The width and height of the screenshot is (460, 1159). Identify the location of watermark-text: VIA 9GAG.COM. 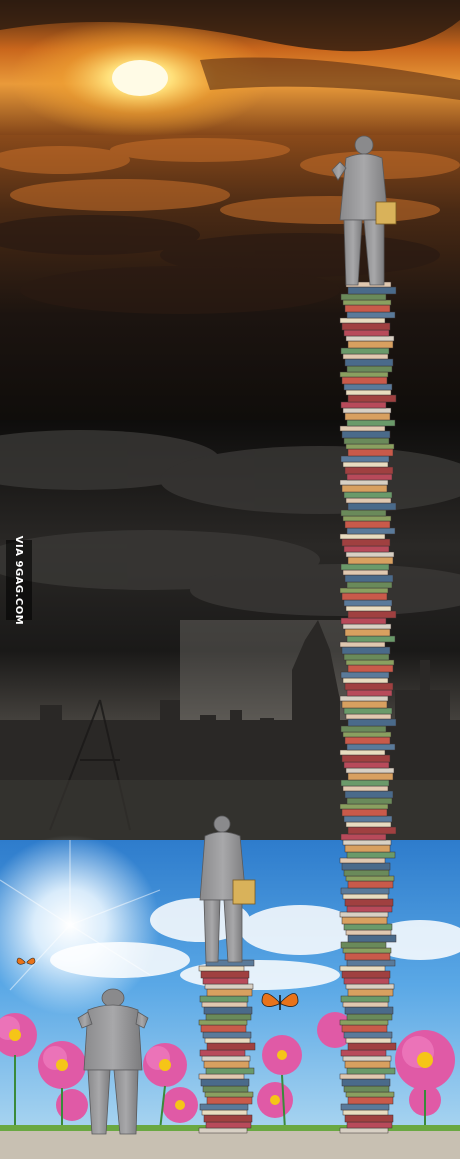
(19, 580).